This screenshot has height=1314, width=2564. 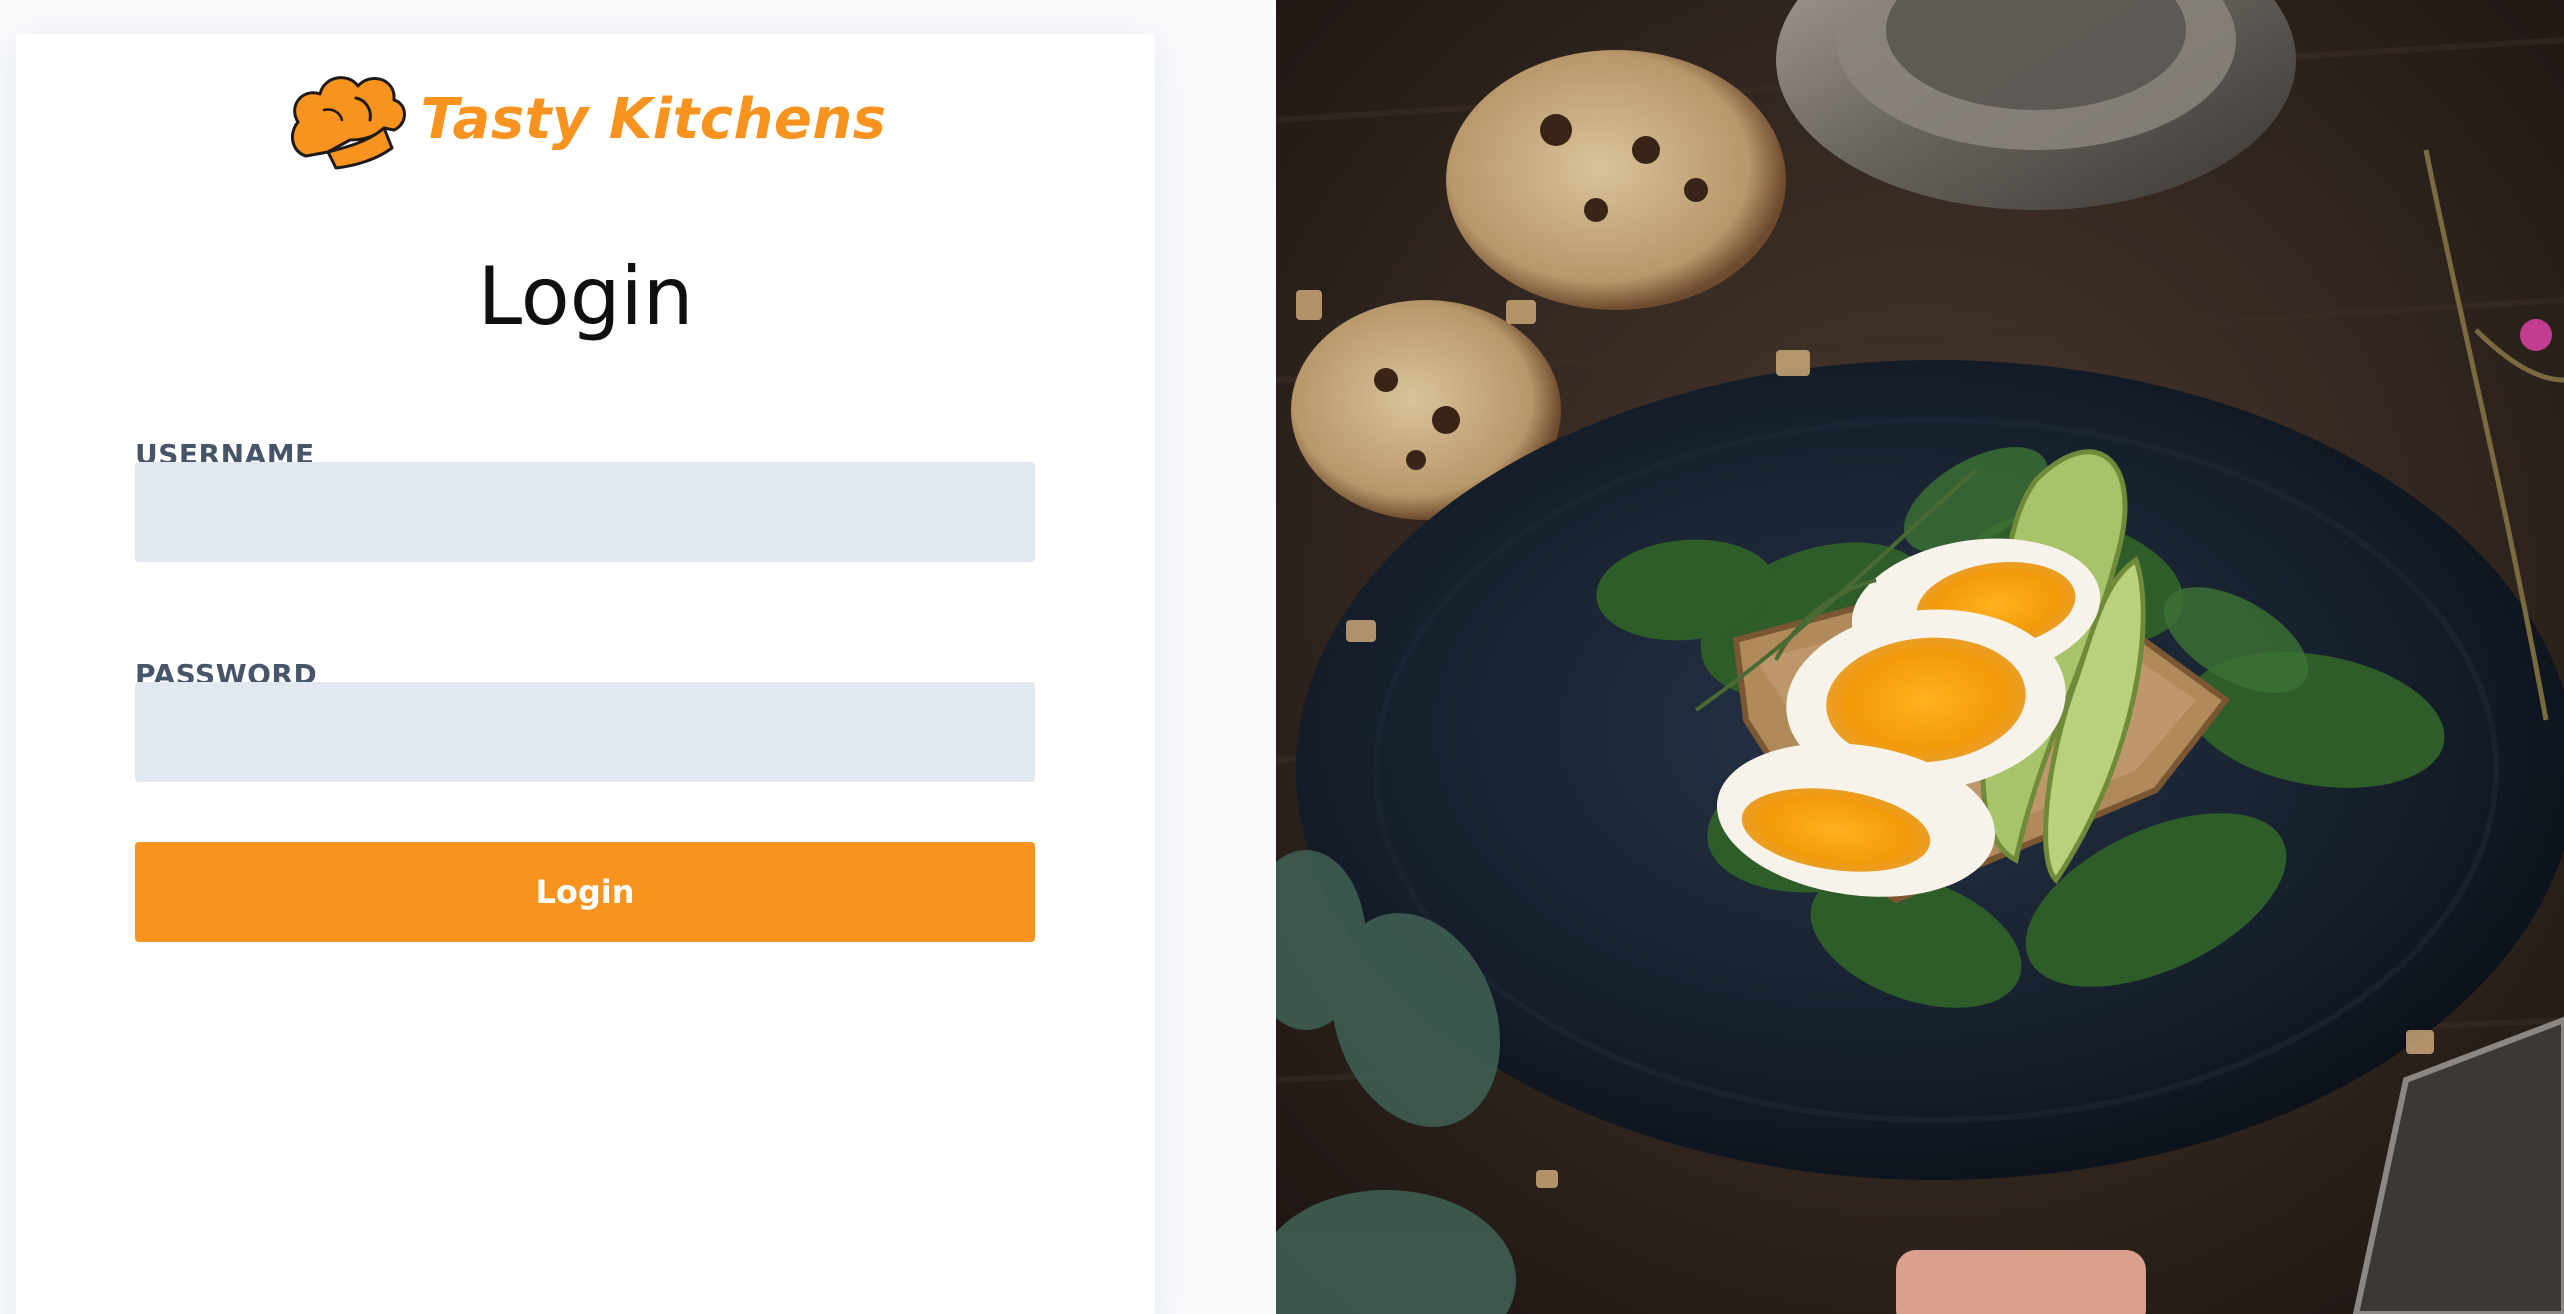 I want to click on login-button: Login, so click(x=585, y=892).